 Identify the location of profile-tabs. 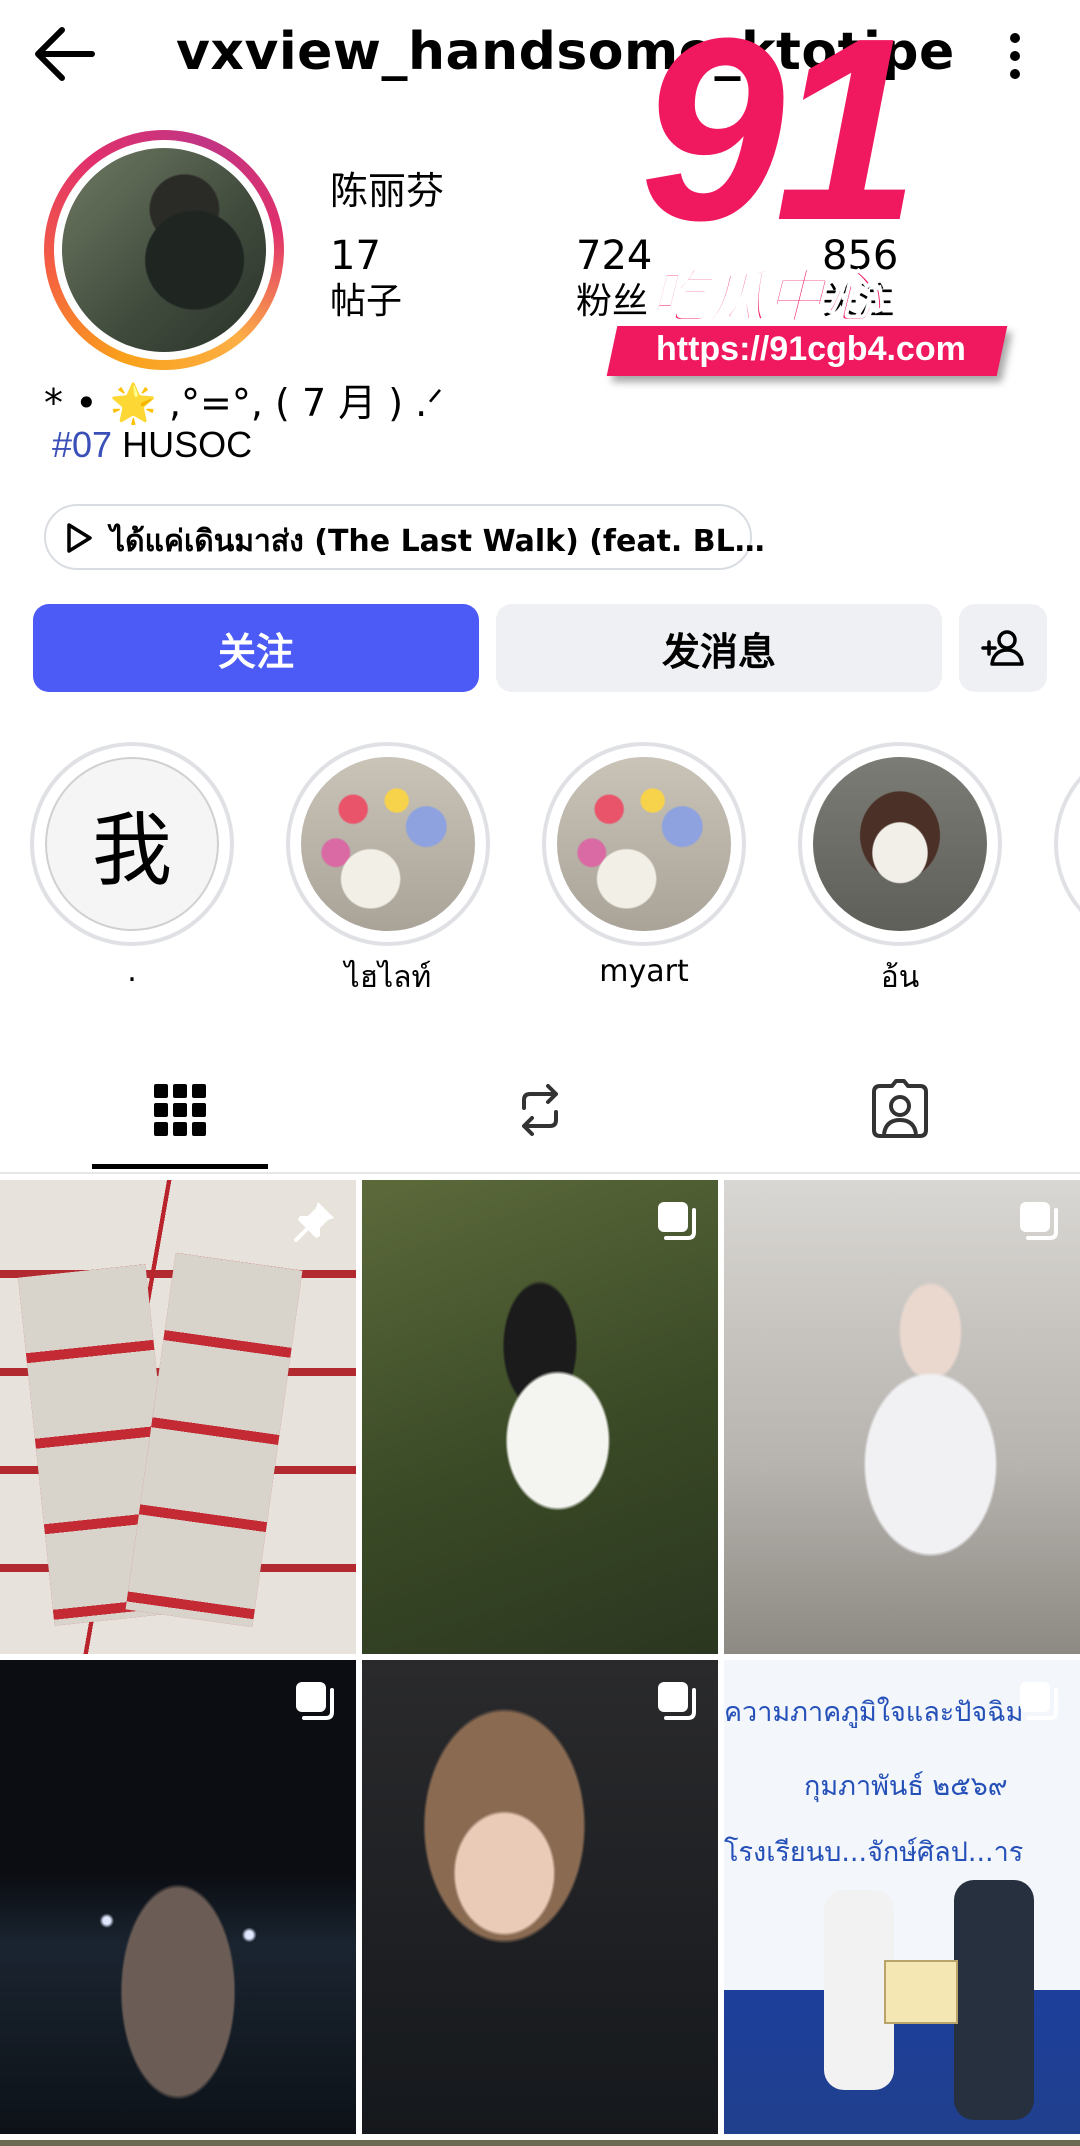
(540, 1112).